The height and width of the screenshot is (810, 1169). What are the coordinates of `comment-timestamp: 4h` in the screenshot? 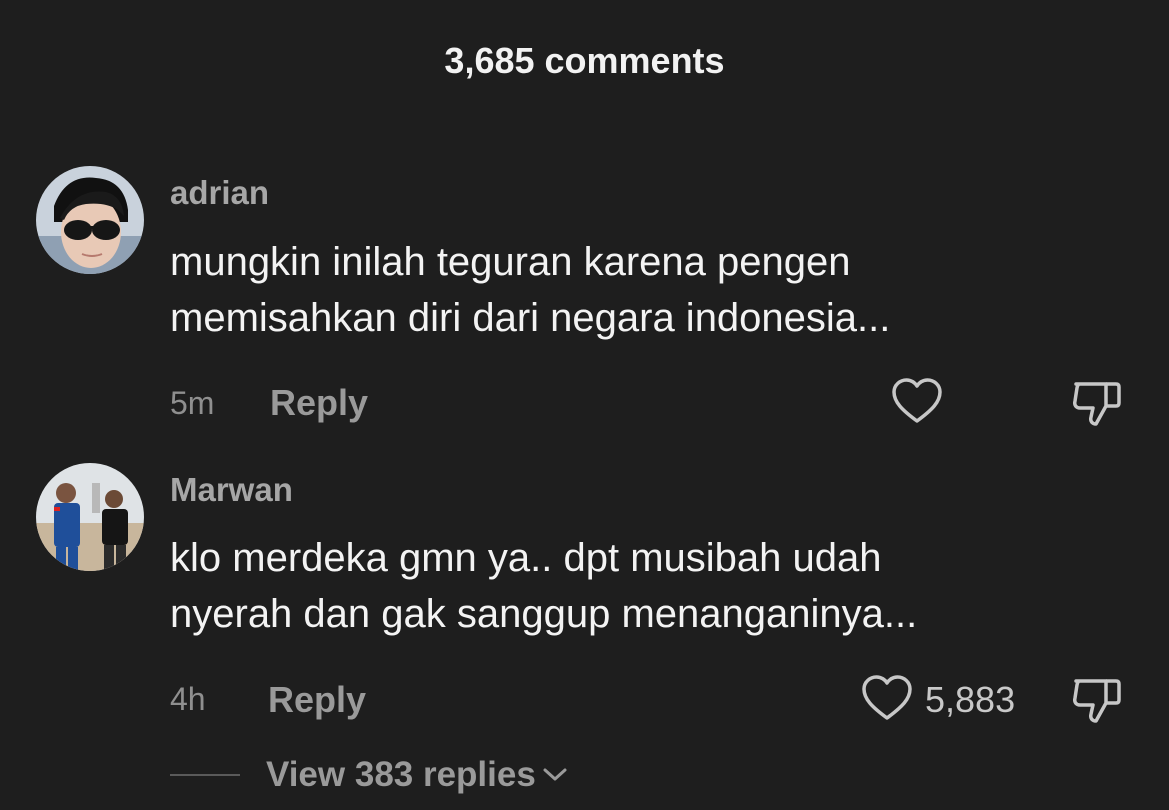 It's located at (188, 699).